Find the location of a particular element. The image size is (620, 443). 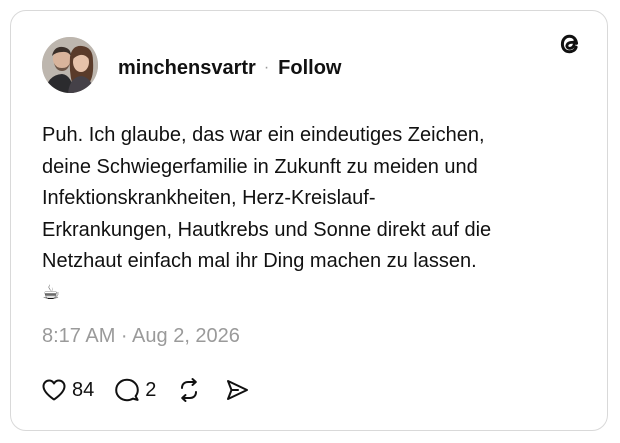

coffee-emoji: ☕ is located at coordinates (51, 292).